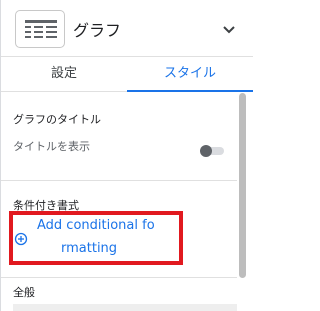 The height and width of the screenshot is (311, 320). What do you see at coordinates (190, 91) in the screenshot?
I see `active-tab-indicator` at bounding box center [190, 91].